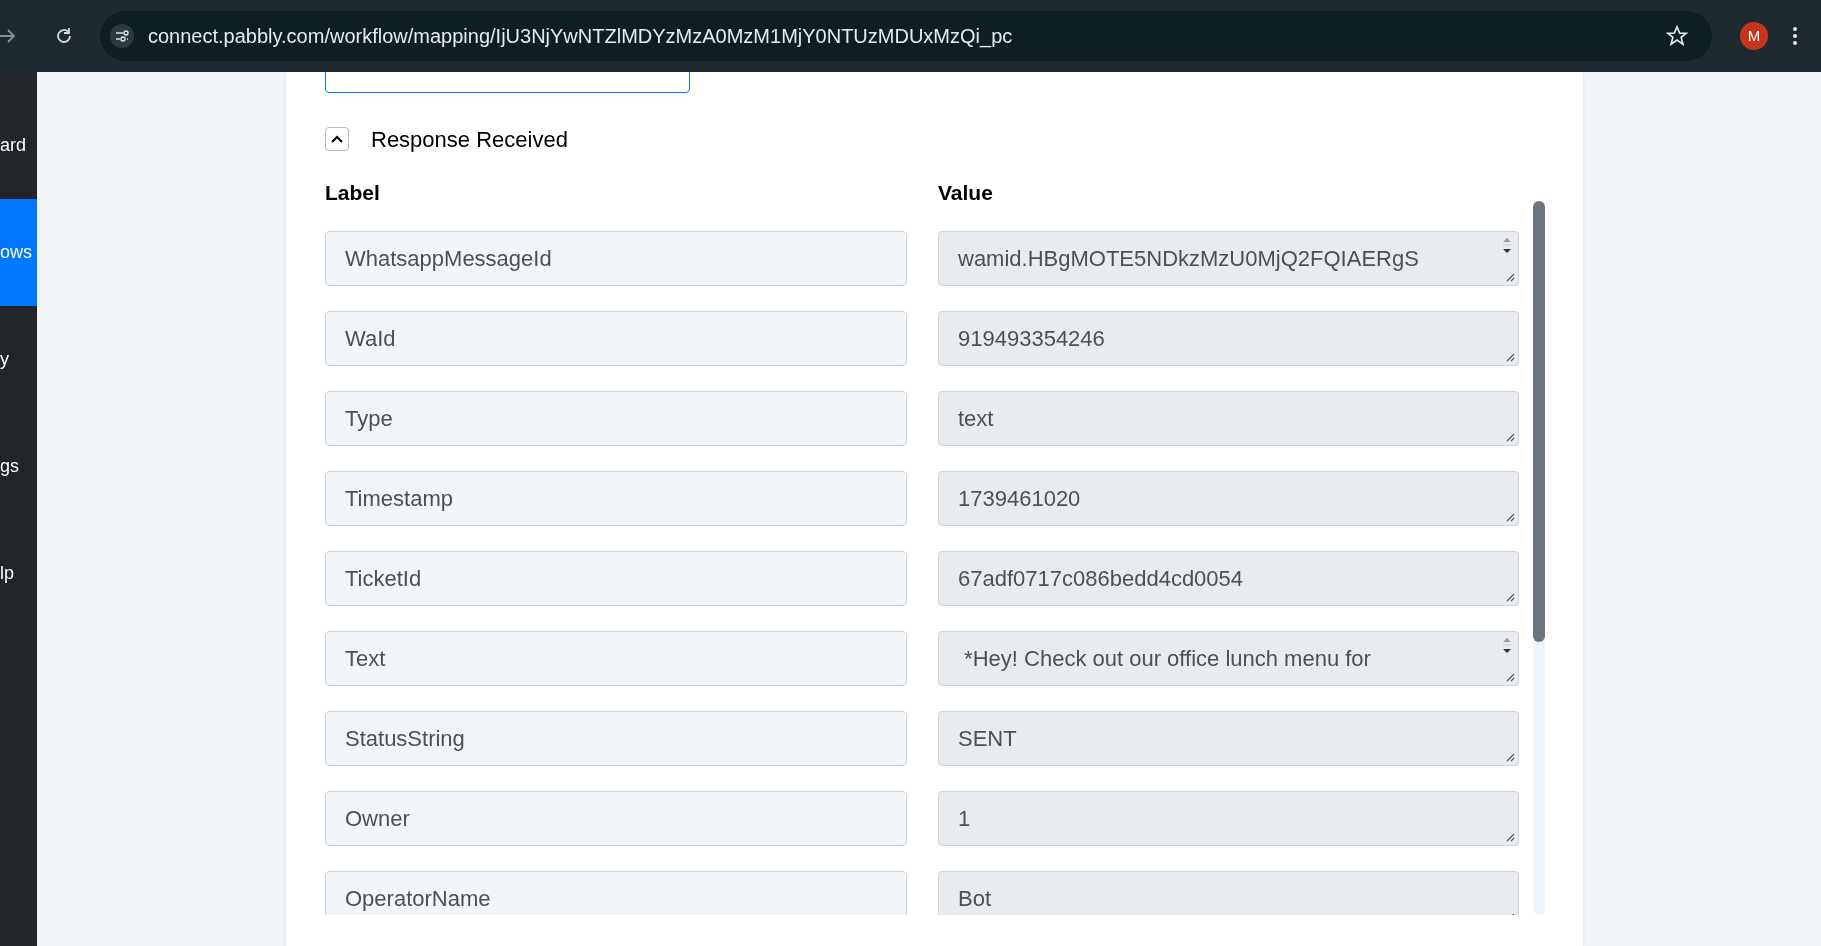 This screenshot has width=1821, height=946. Describe the element at coordinates (1795, 36) in the screenshot. I see `menu-icon` at that location.